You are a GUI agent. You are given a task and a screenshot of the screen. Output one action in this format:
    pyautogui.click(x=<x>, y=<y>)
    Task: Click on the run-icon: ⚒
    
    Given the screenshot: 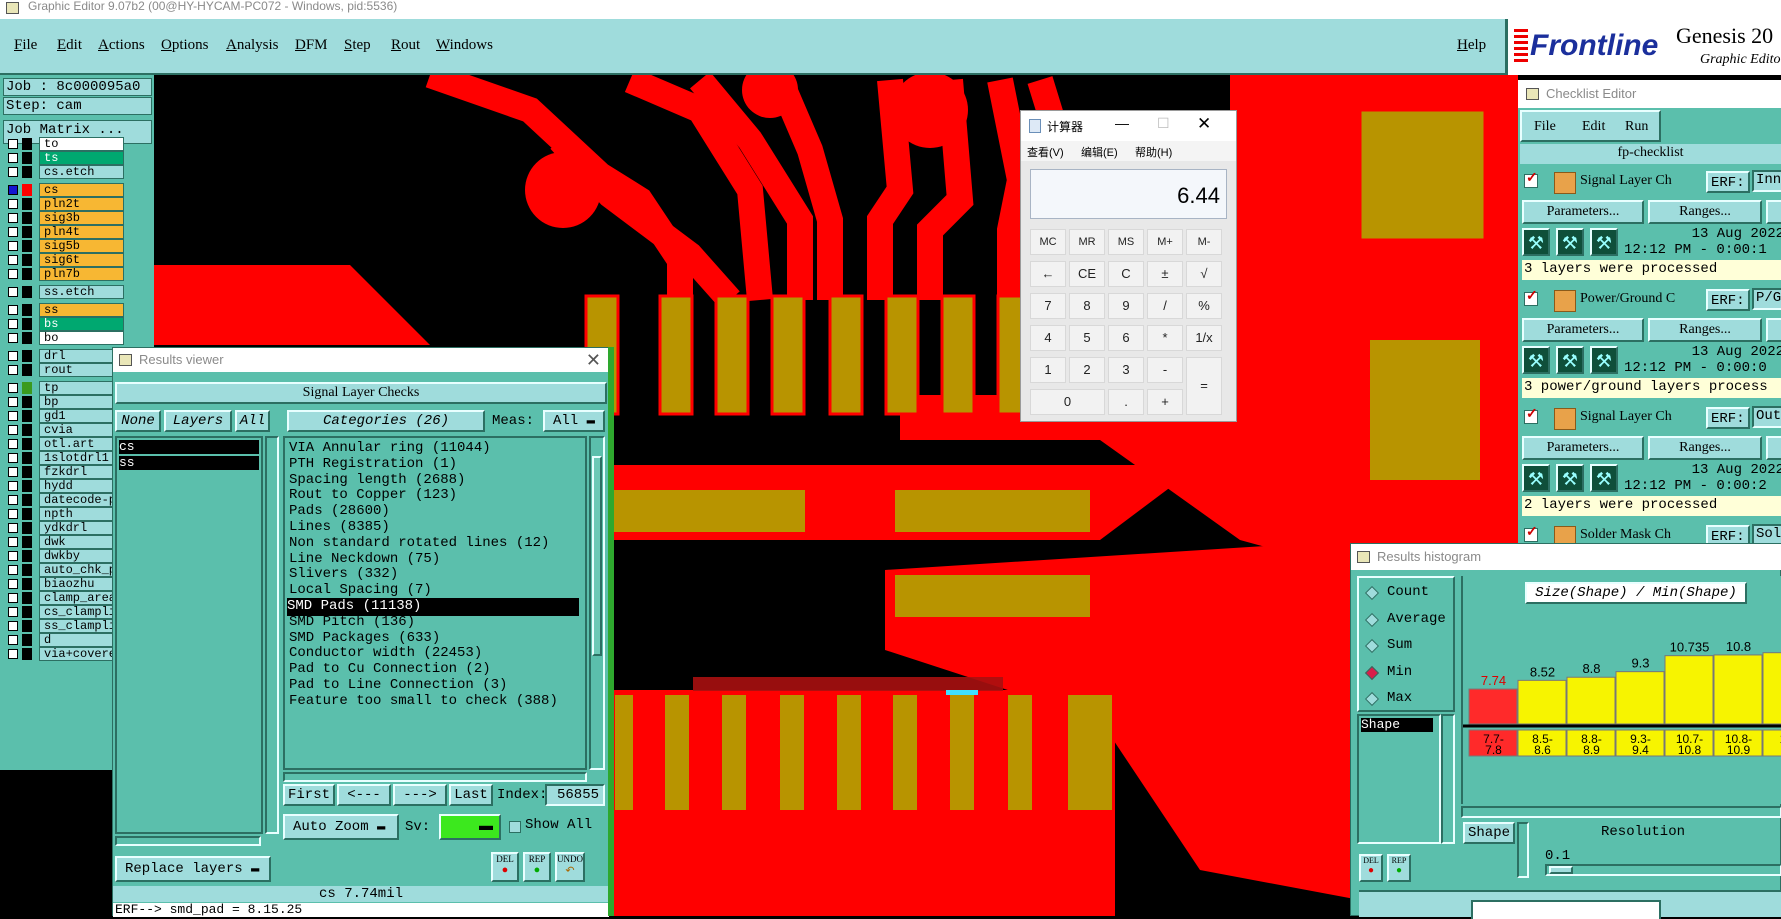 What is the action you would take?
    pyautogui.click(x=1536, y=478)
    